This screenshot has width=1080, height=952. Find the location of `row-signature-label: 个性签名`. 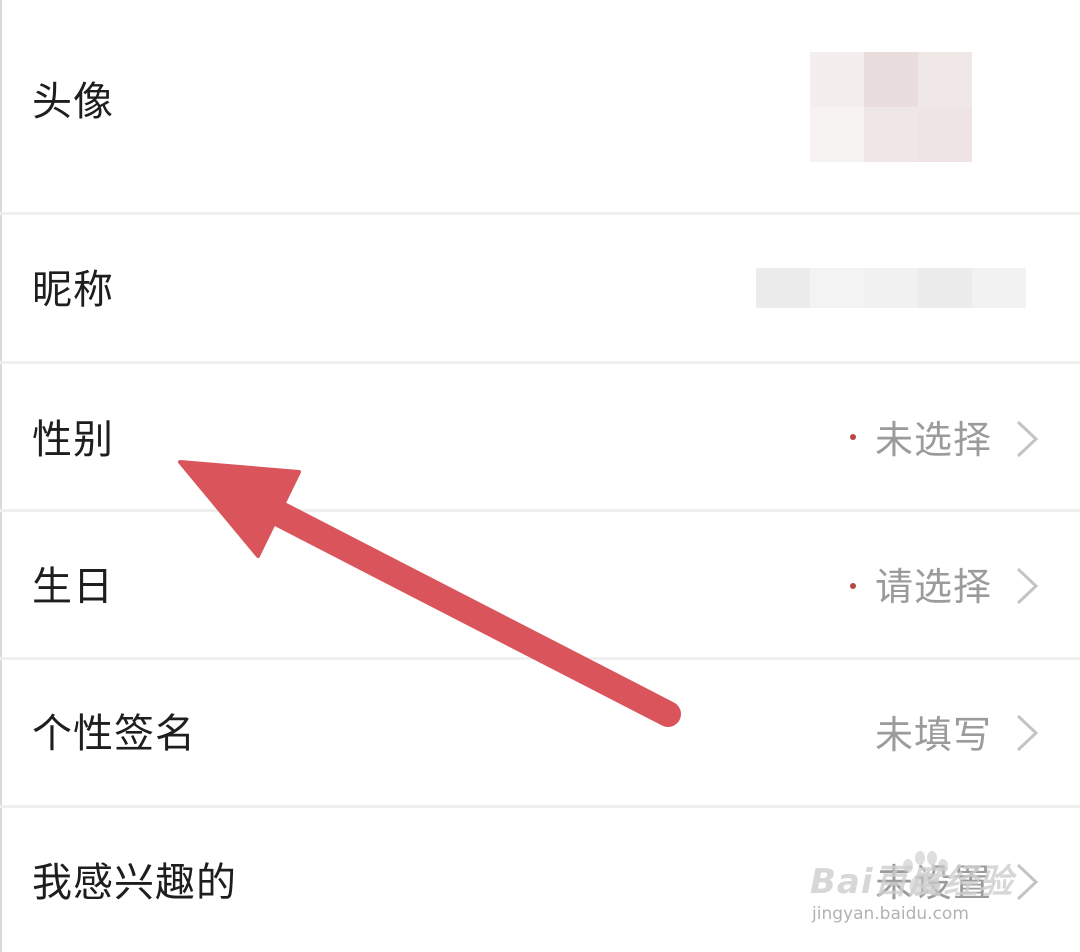

row-signature-label: 个性签名 is located at coordinates (114, 734).